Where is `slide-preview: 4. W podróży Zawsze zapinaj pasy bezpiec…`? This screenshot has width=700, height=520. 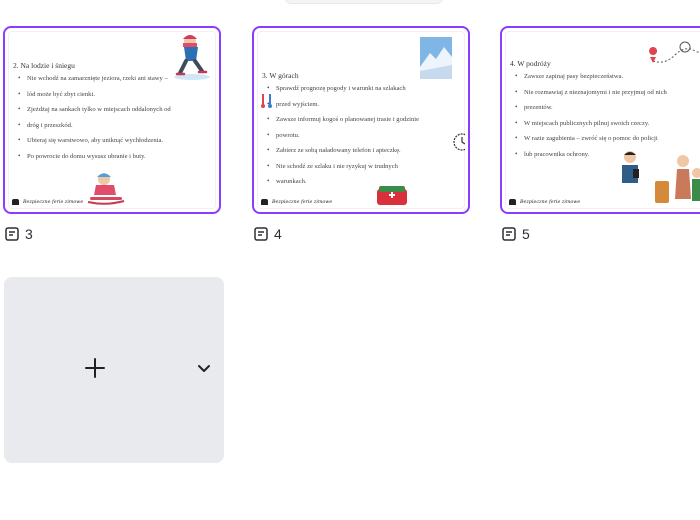
slide-preview: 4. W podróży Zawsze zapinaj pasy bezpiec… is located at coordinates (602, 120).